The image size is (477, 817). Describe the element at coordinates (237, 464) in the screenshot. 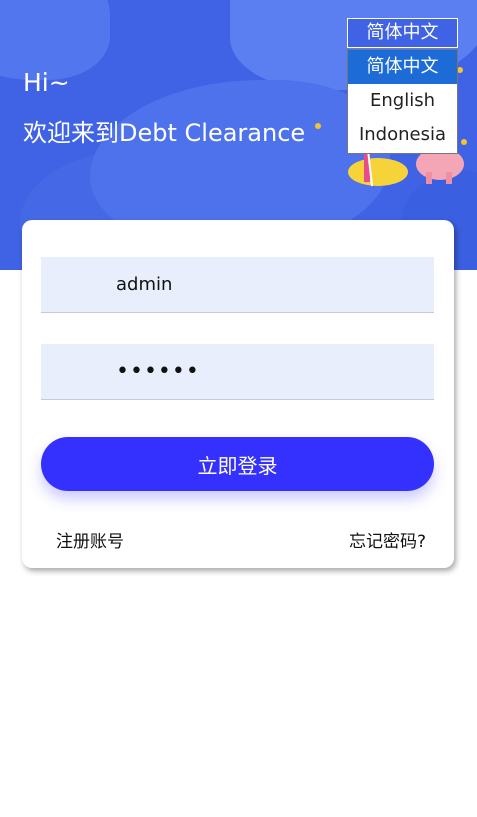

I see `login-button: 立即登录` at that location.